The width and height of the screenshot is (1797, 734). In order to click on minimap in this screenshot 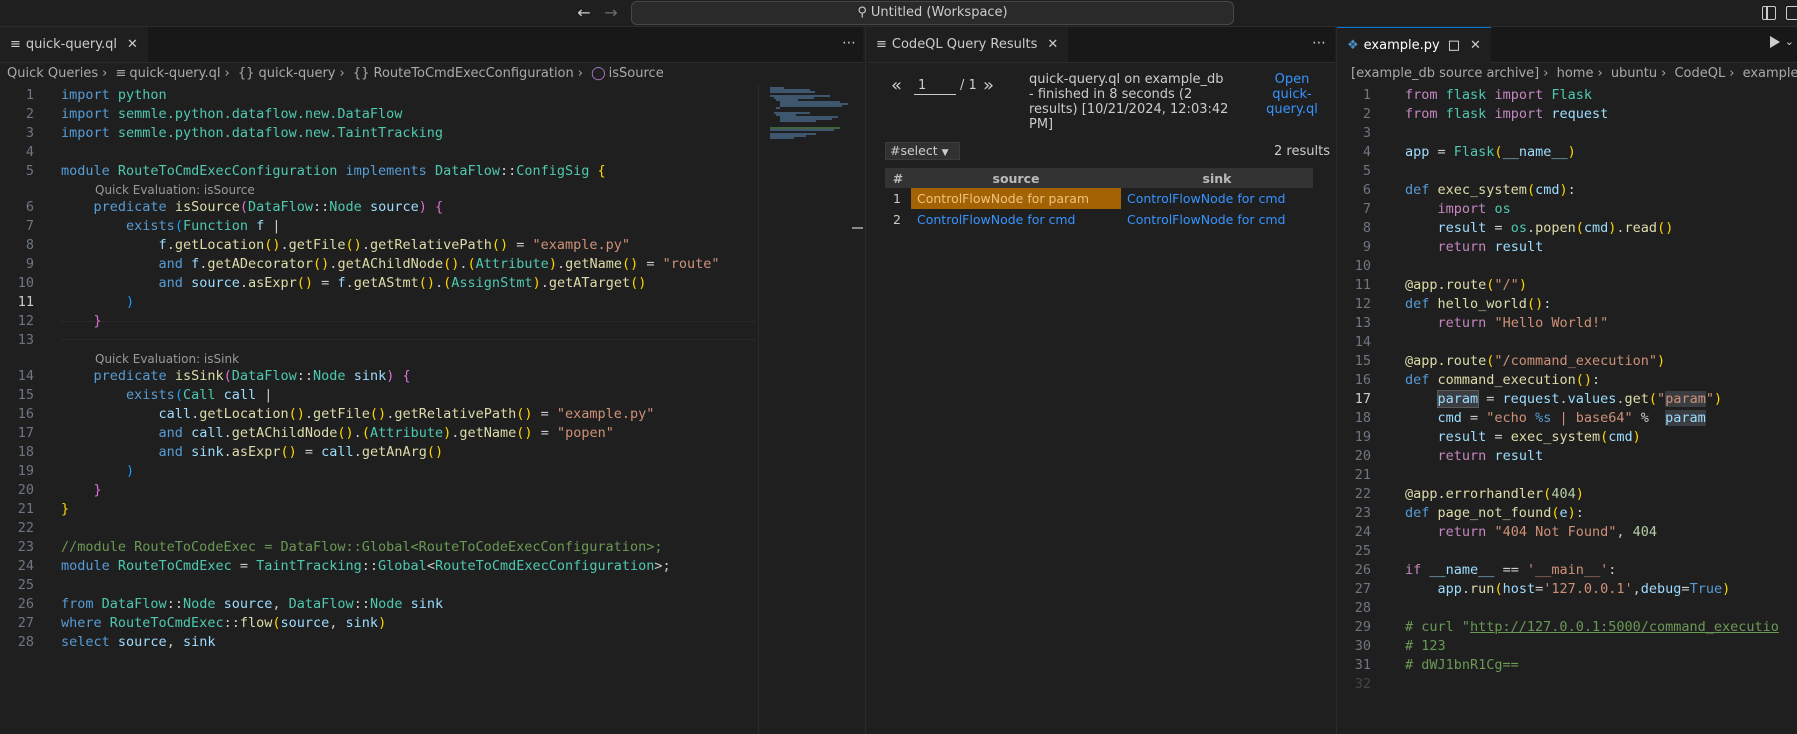, I will do `click(811, 125)`.